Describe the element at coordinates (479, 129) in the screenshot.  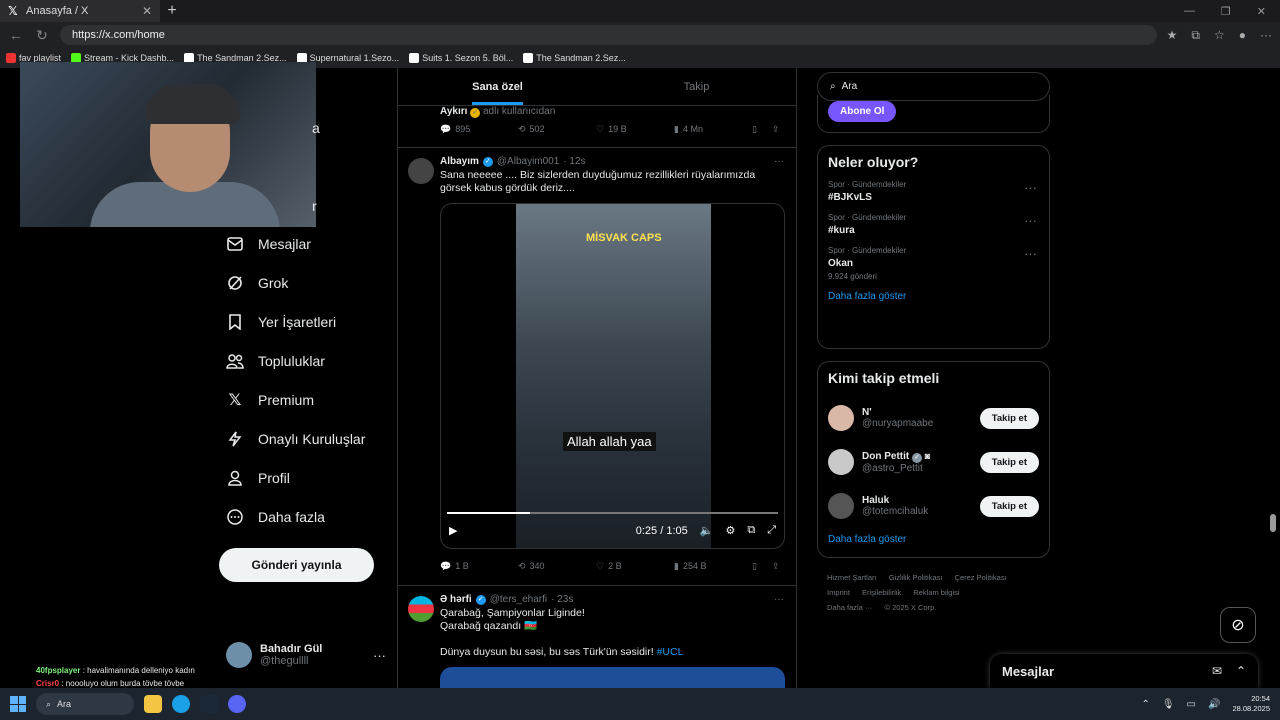
I see `reply-button: 💬 895` at that location.